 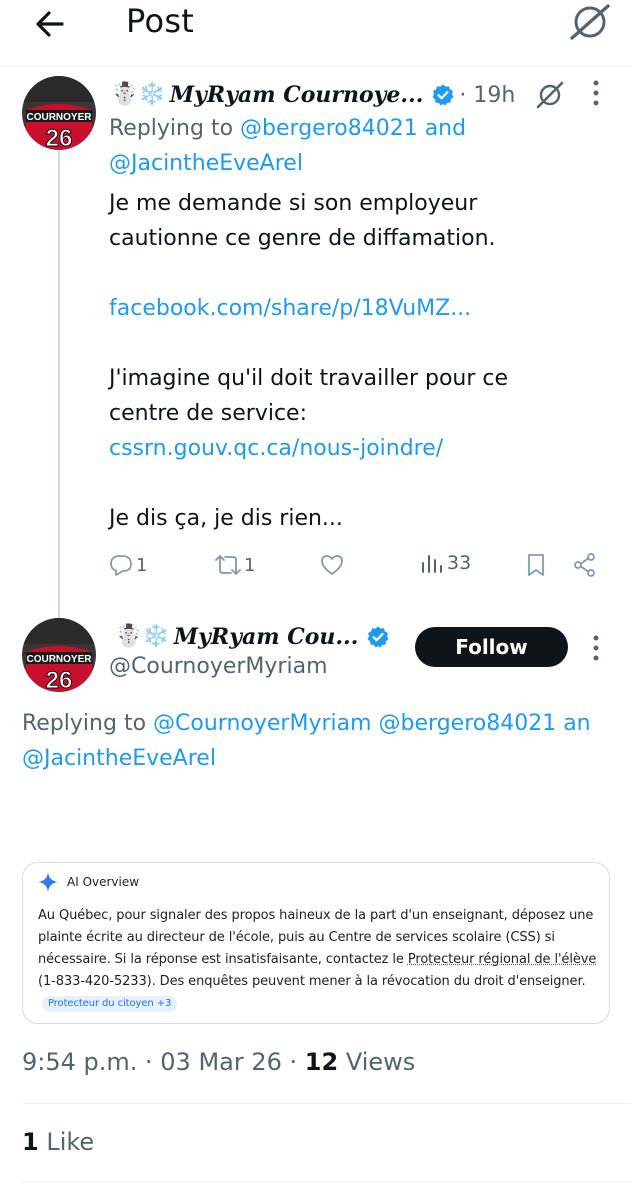 I want to click on arrow-left-icon, so click(x=50, y=24).